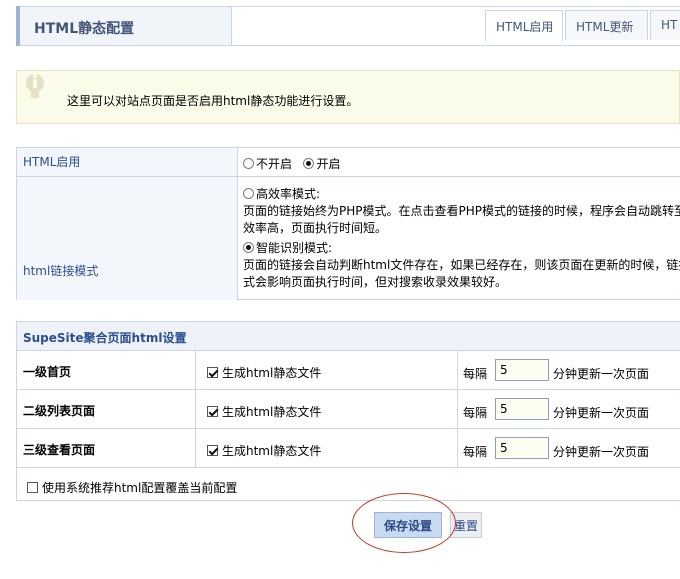 The height and width of the screenshot is (579, 680). Describe the element at coordinates (458, 176) in the screenshot. I see `row-divider` at that location.